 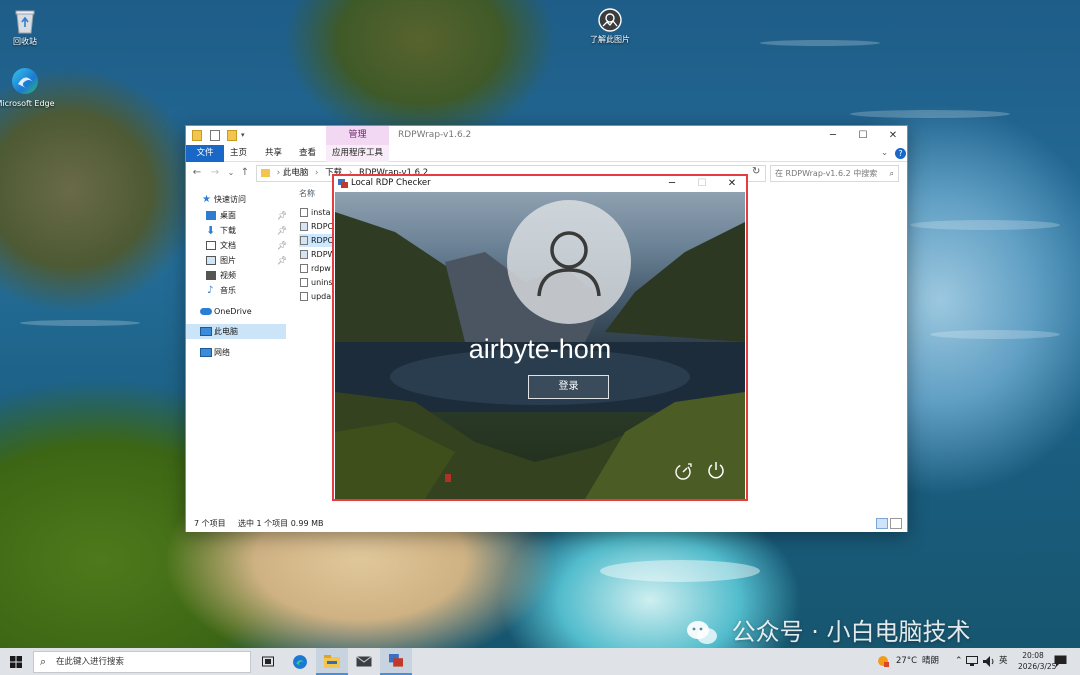 What do you see at coordinates (972, 661) in the screenshot?
I see `network-tray-icon` at bounding box center [972, 661].